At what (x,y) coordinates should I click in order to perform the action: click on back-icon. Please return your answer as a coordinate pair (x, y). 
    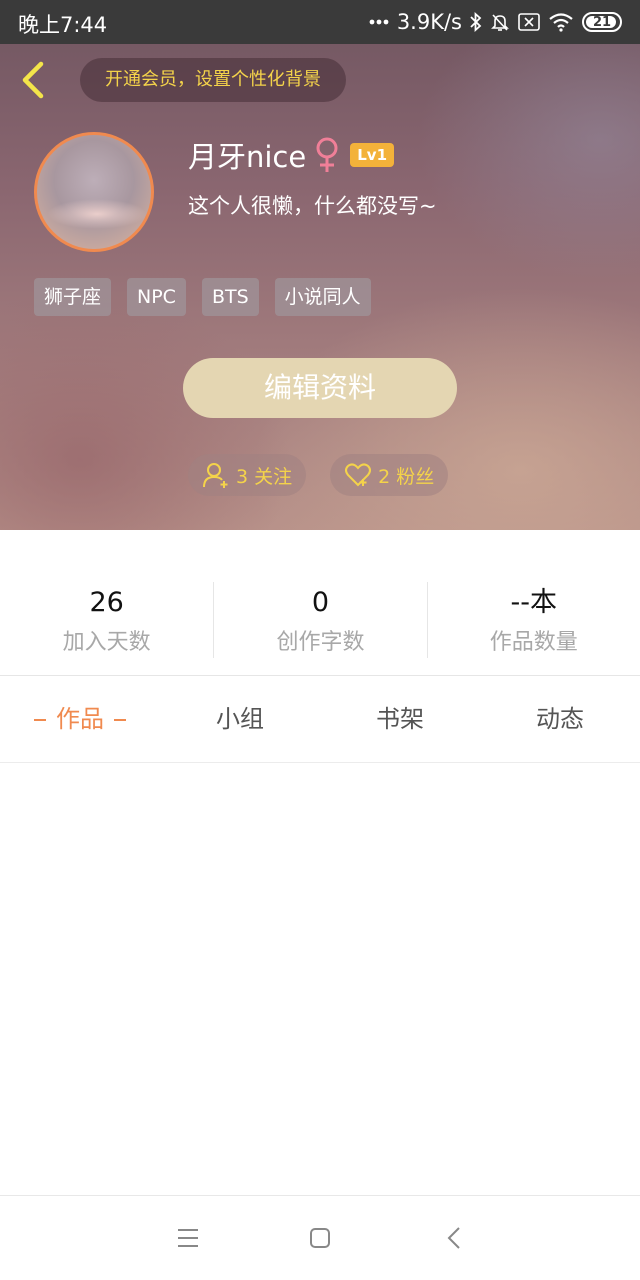
    Looking at the image, I should click on (453, 1238).